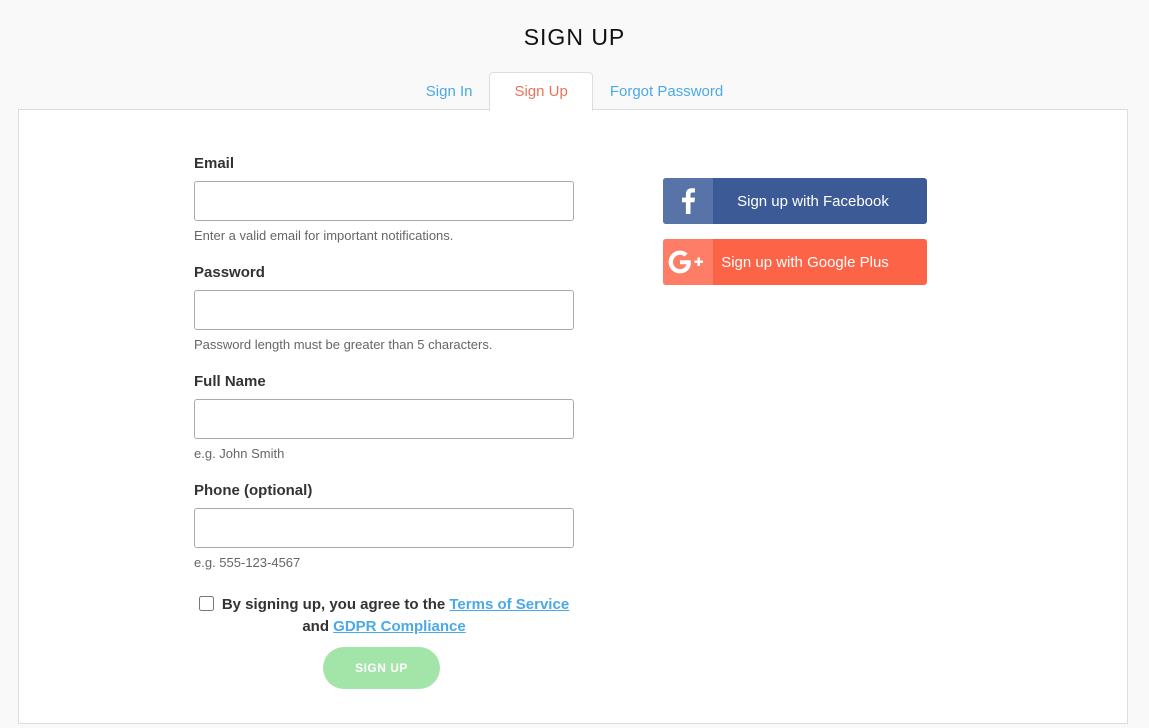 This screenshot has height=728, width=1149. What do you see at coordinates (229, 272) in the screenshot?
I see `password-label: Password` at bounding box center [229, 272].